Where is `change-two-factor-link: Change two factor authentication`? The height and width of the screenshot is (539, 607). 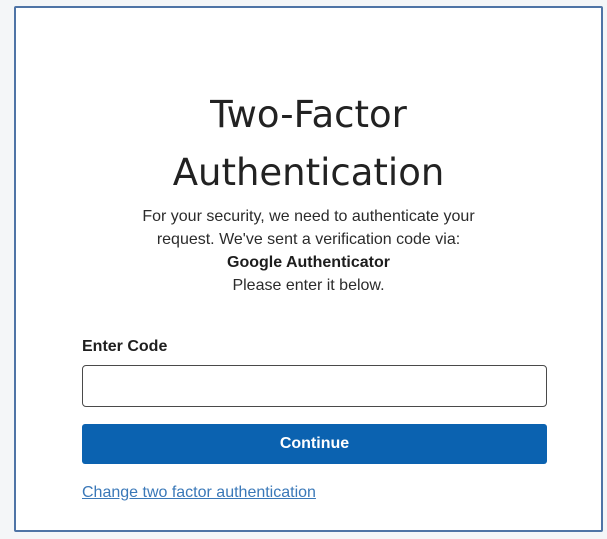 change-two-factor-link: Change two factor authentication is located at coordinates (199, 493).